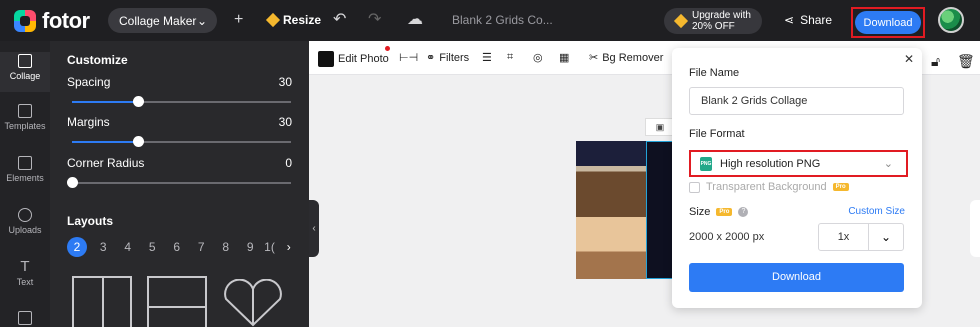 The height and width of the screenshot is (327, 980). Describe the element at coordinates (25, 178) in the screenshot. I see `rail-label: Elements` at that location.